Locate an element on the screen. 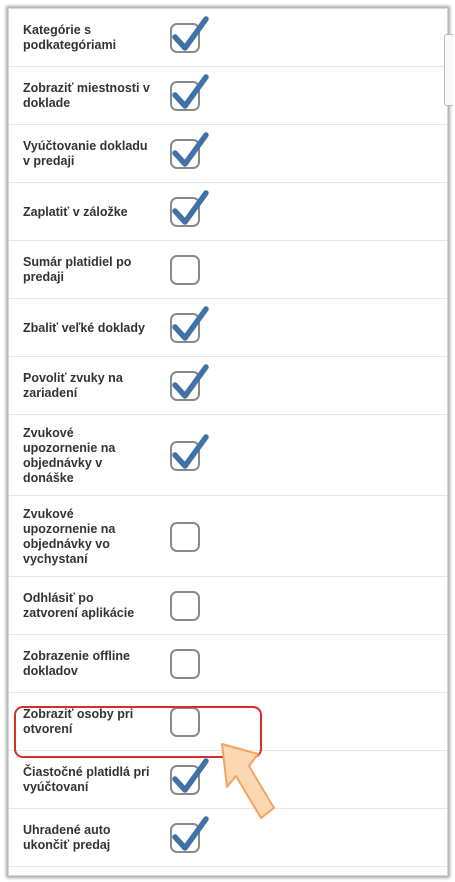 Image resolution: width=455 pixels, height=882 pixels. setting-label: Zbaliť veľké doklady is located at coordinates (84, 328).